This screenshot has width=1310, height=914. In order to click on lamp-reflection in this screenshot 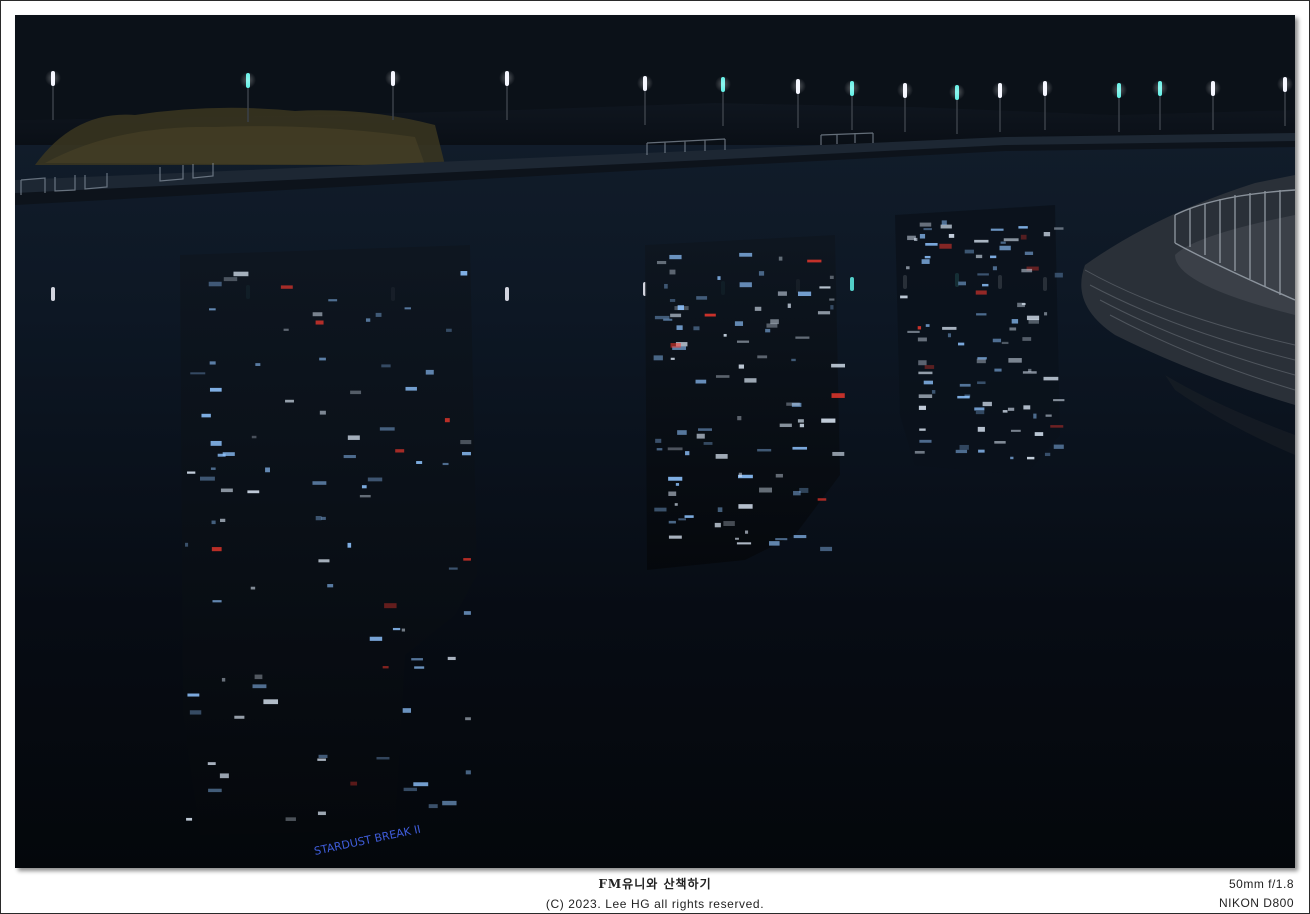, I will do `click(852, 284)`.